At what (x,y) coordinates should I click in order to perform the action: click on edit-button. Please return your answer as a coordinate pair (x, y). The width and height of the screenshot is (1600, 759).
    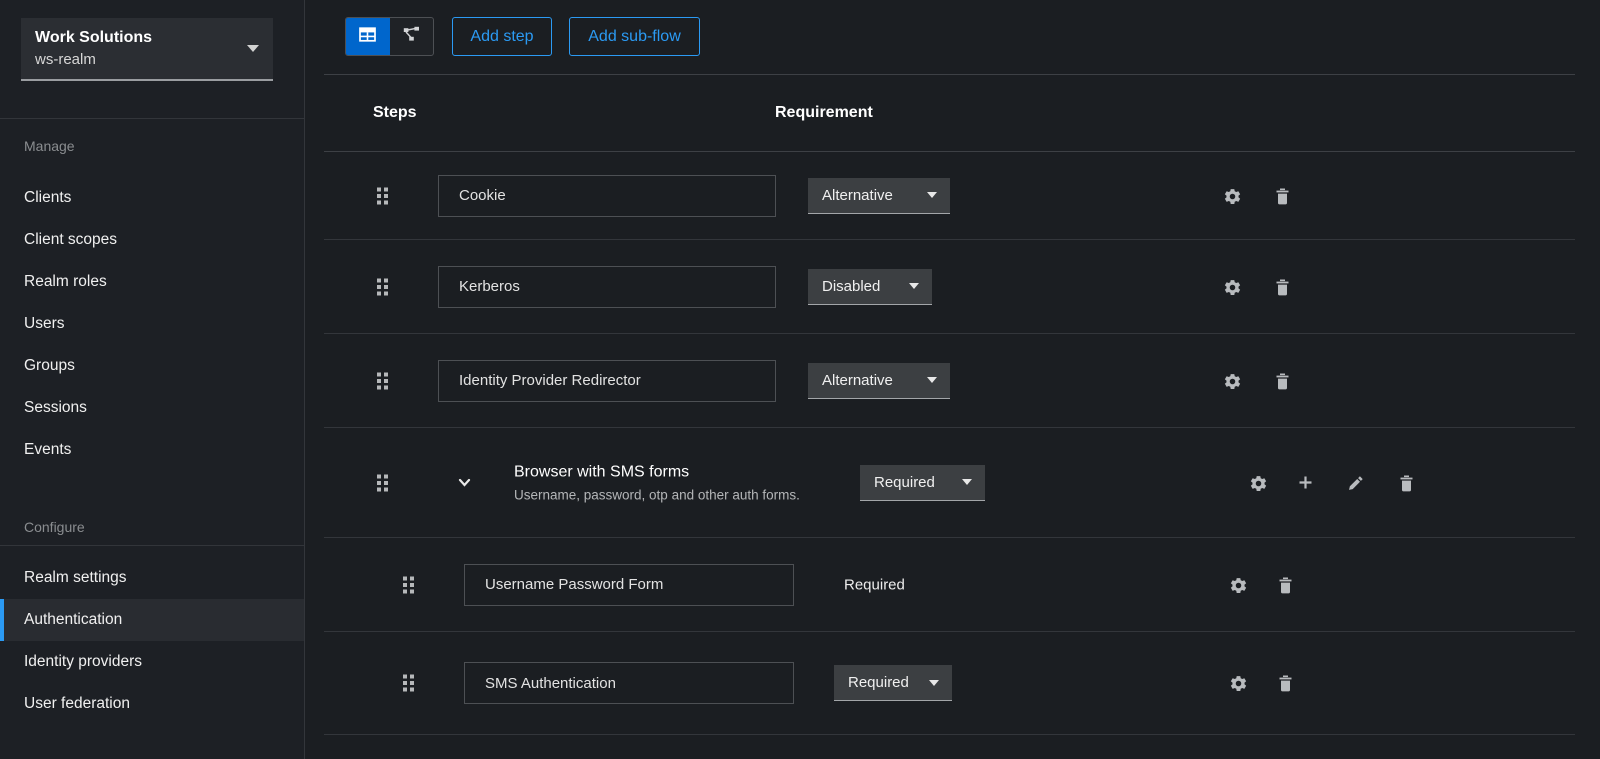
    Looking at the image, I should click on (1356, 483).